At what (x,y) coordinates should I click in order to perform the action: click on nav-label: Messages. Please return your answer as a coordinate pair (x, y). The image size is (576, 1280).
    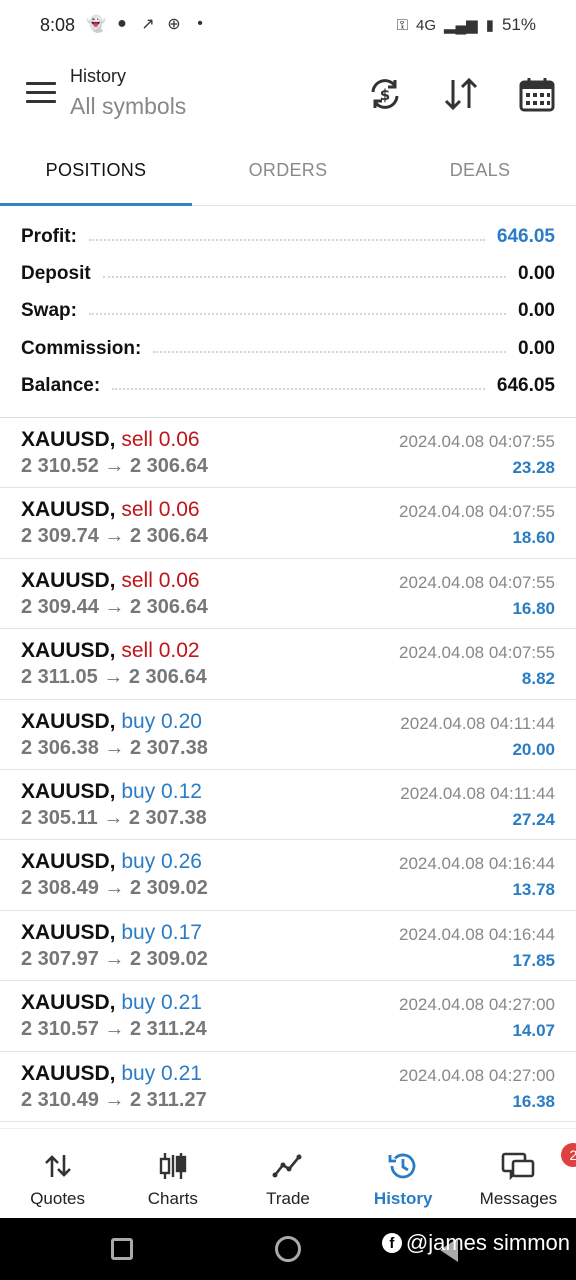
    Looking at the image, I should click on (518, 1198).